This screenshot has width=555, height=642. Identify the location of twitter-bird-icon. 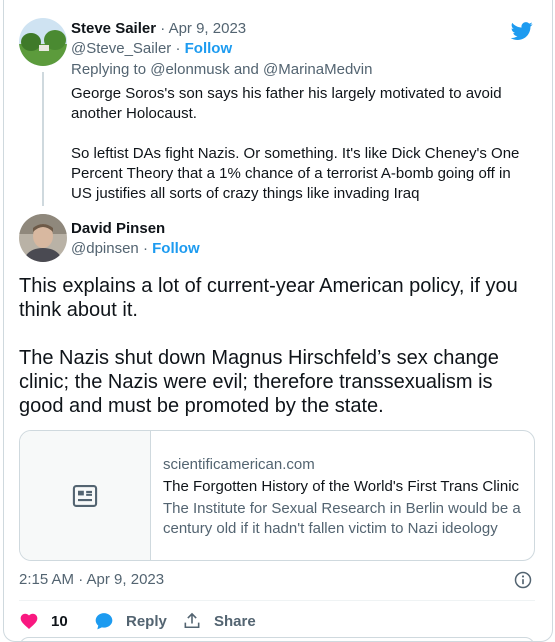
(522, 31).